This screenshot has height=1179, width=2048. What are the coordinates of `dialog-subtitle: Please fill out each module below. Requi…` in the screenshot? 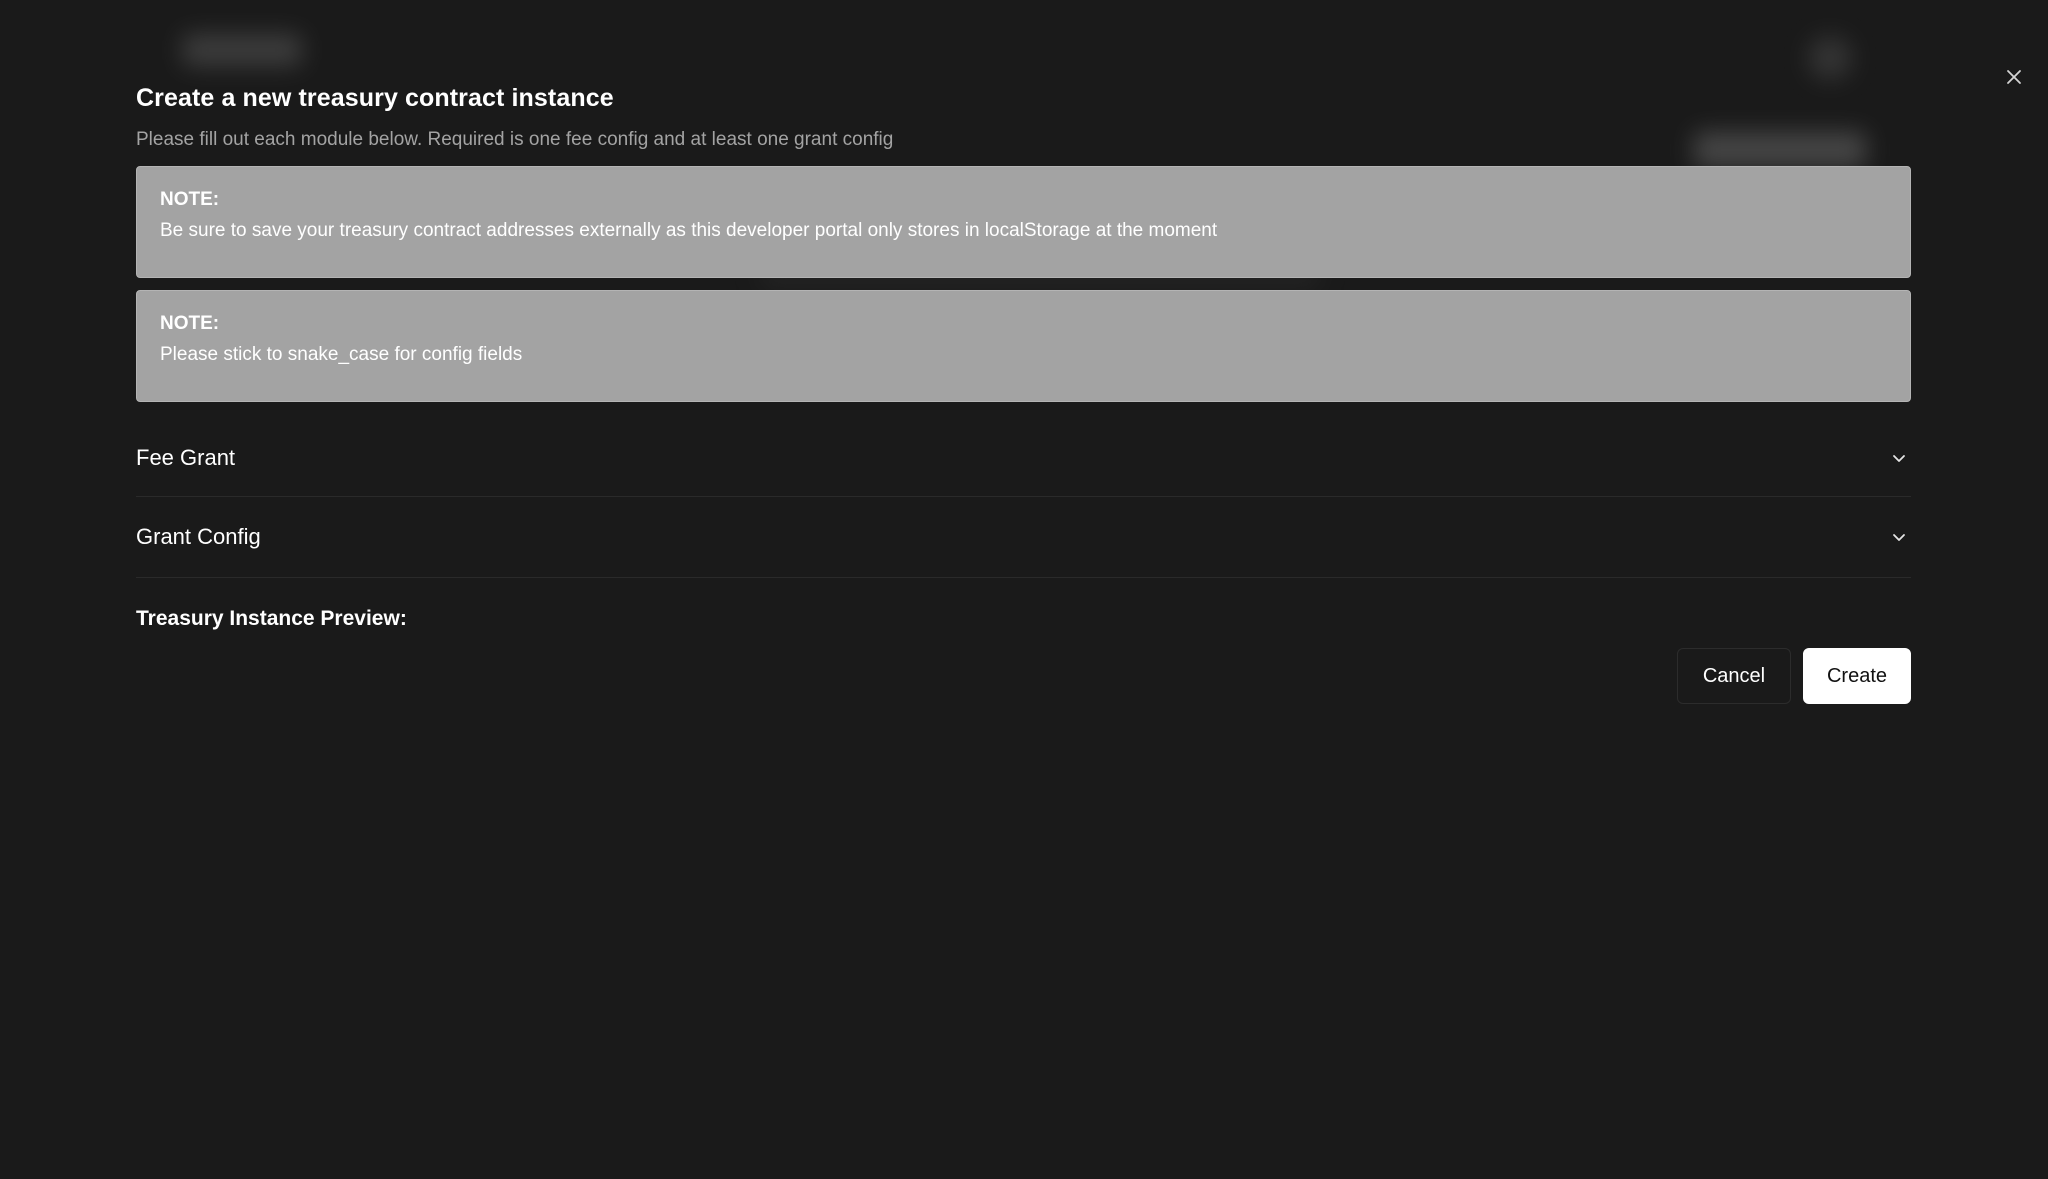 It's located at (515, 139).